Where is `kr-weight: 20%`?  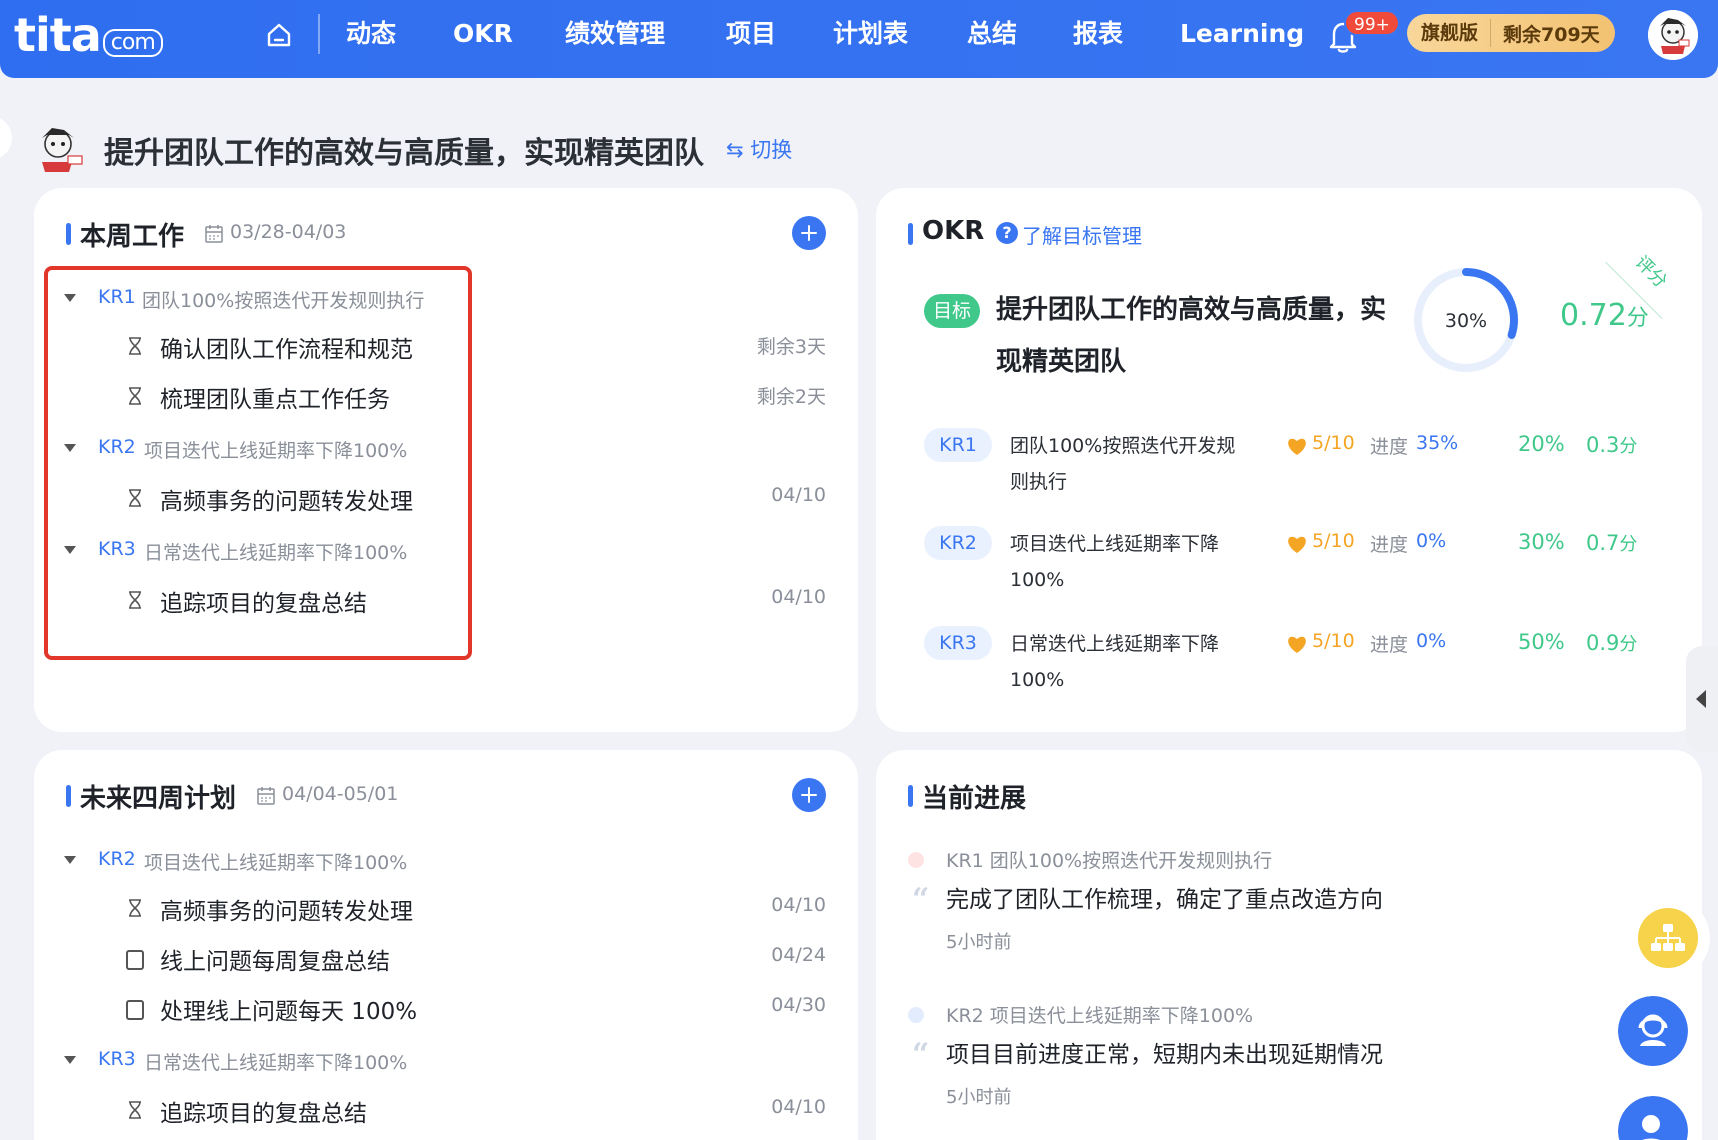 kr-weight: 20% is located at coordinates (1541, 444).